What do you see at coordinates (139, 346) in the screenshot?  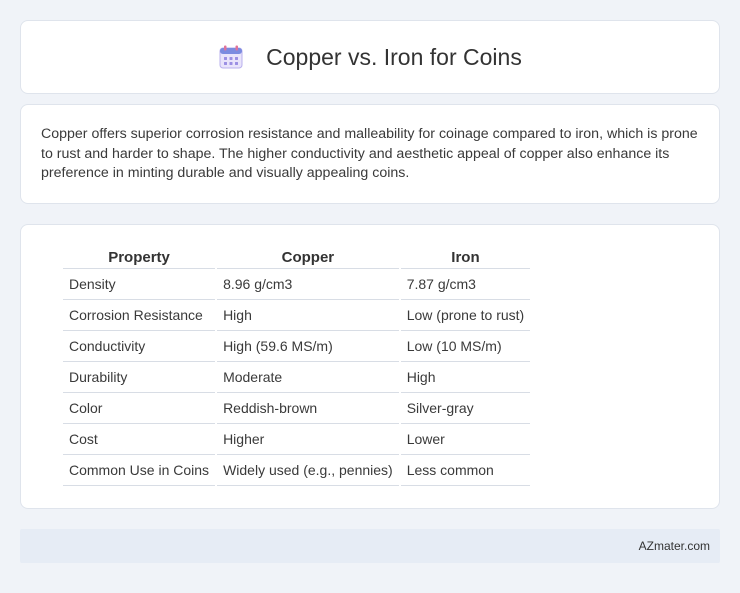 I see `table-cell: Conductivity` at bounding box center [139, 346].